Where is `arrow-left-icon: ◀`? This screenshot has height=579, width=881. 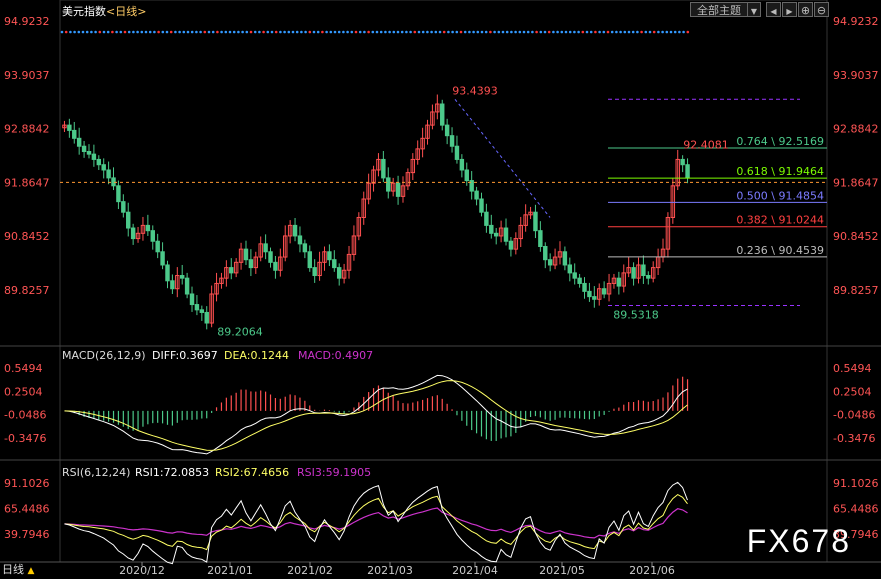
arrow-left-icon: ◀ is located at coordinates (773, 9).